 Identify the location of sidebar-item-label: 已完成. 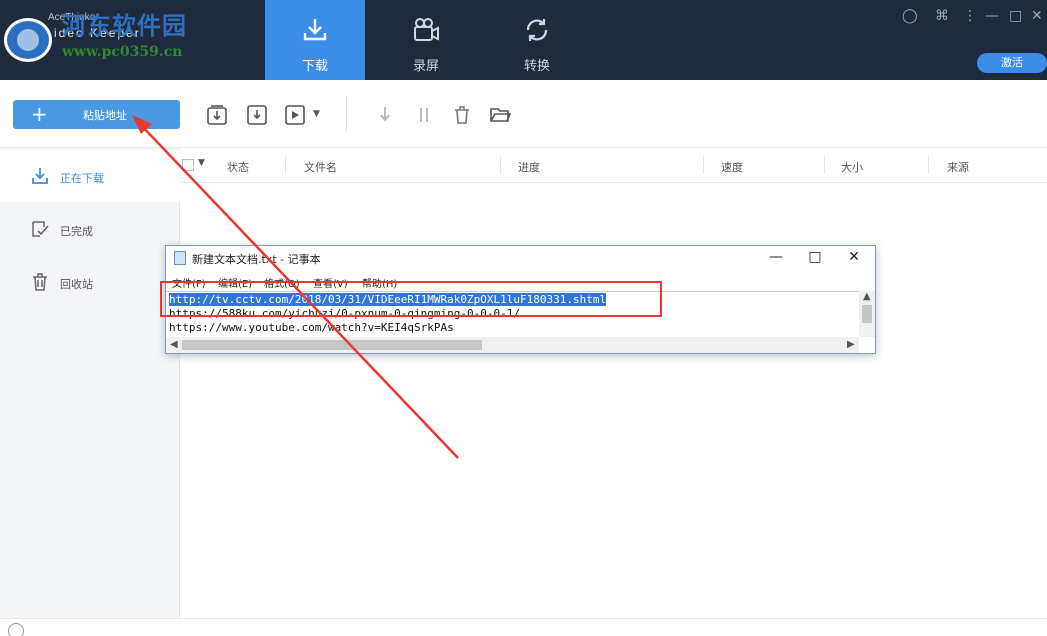
(76, 231).